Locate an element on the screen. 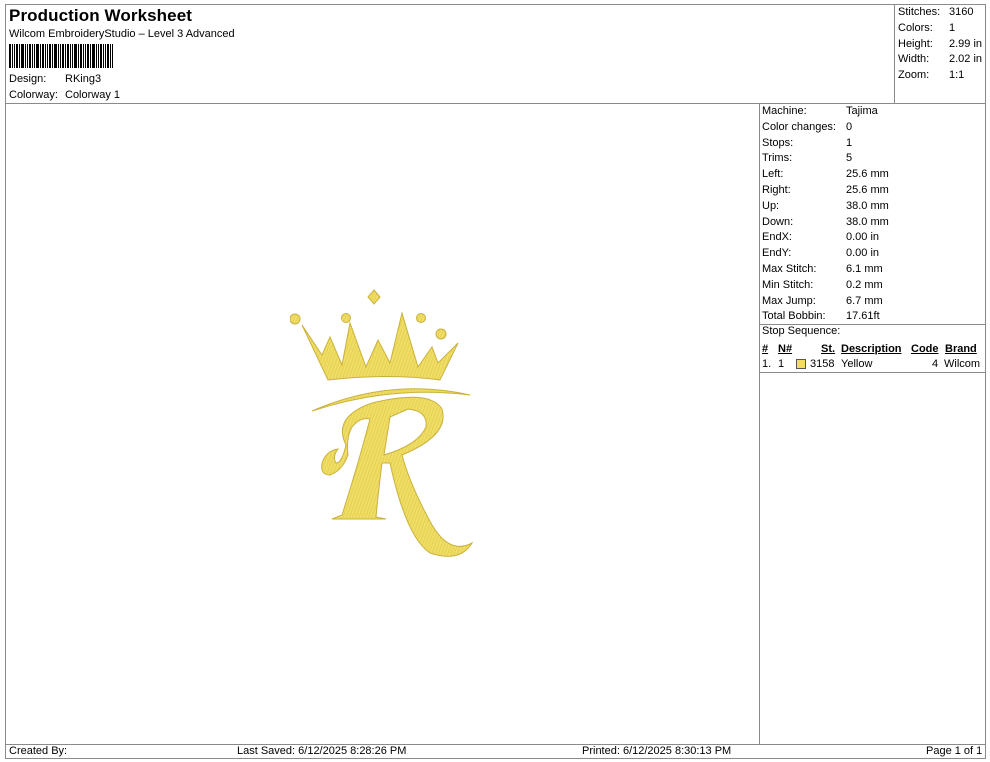 This screenshot has height=762, width=990. colors-label: Colors: is located at coordinates (915, 27).